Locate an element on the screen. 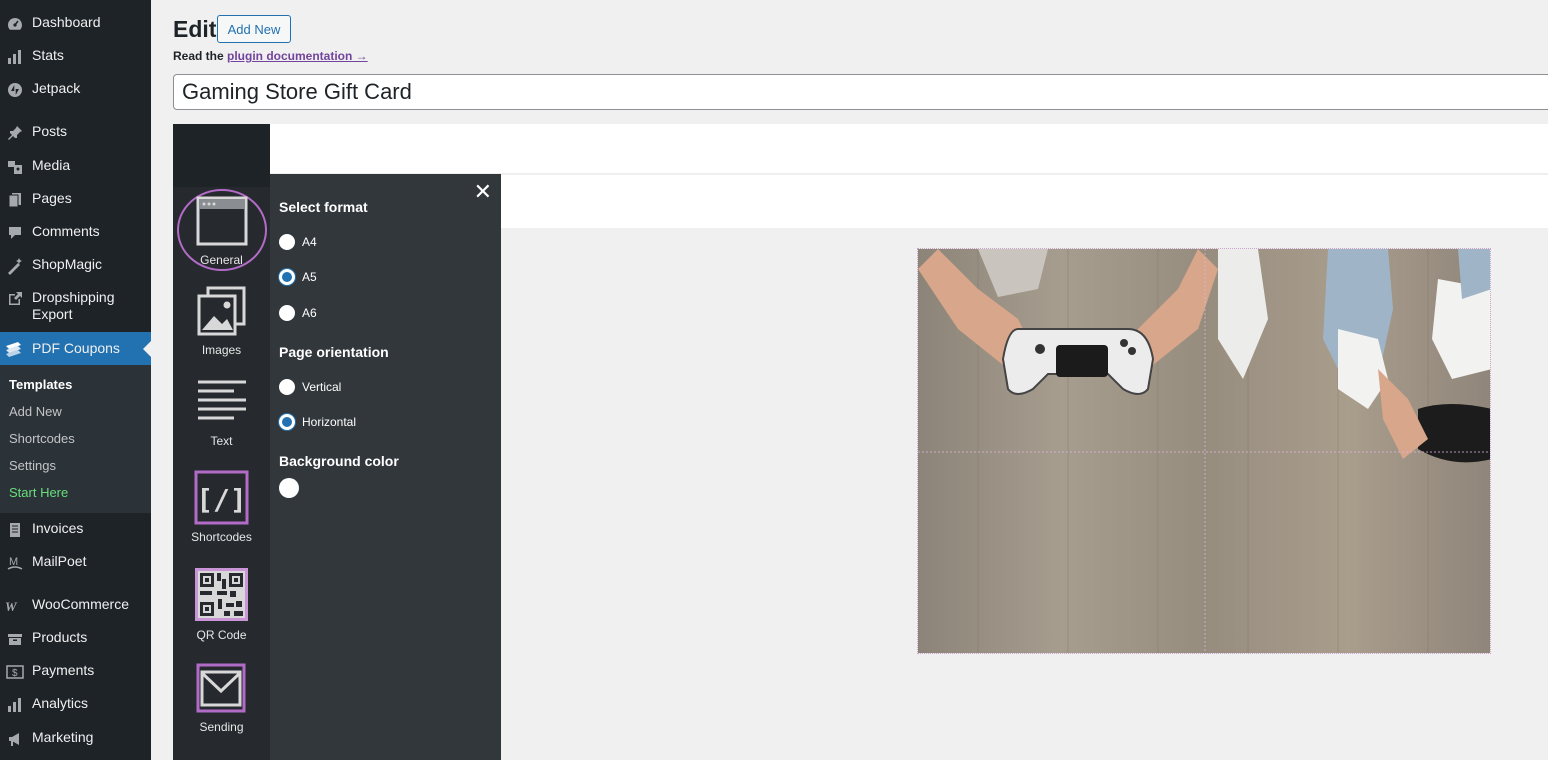 This screenshot has height=760, width=1548. page-orientation-heading: Page orientation is located at coordinates (334, 352).